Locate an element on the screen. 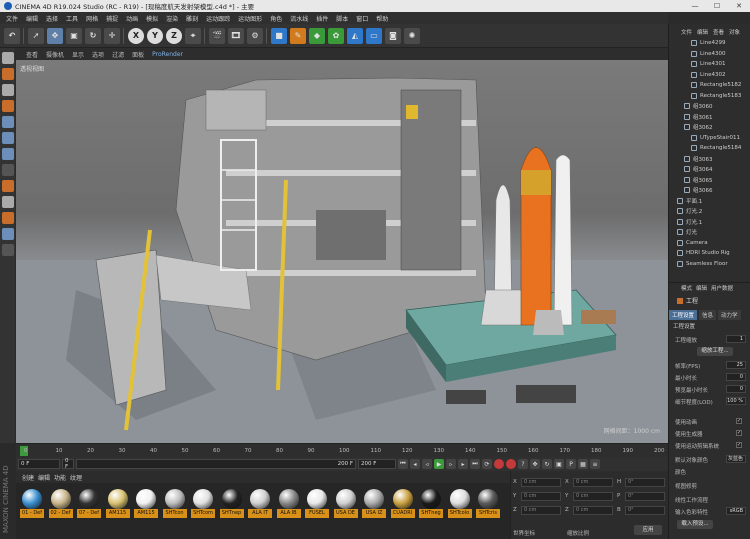  attribute-menu-item: 模式 is located at coordinates (686, 288).